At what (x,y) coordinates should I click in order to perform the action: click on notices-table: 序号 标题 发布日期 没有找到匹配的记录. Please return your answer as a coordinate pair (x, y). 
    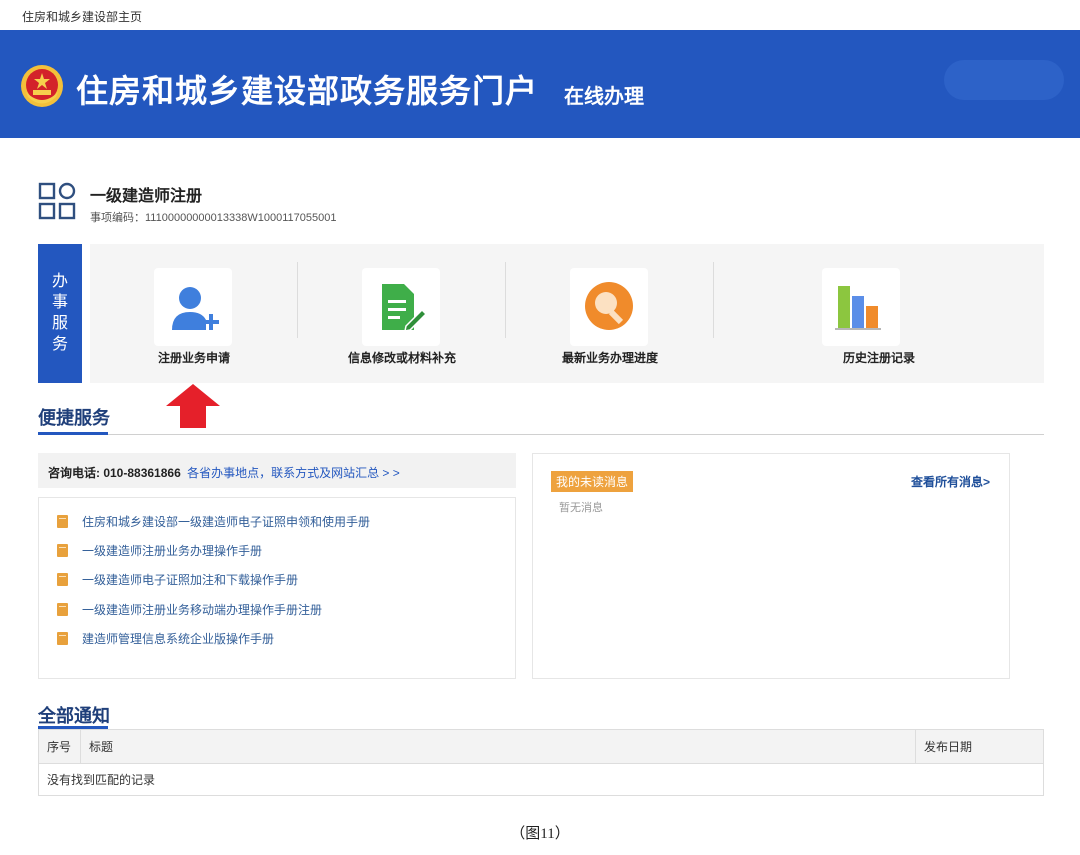
    Looking at the image, I should click on (541, 762).